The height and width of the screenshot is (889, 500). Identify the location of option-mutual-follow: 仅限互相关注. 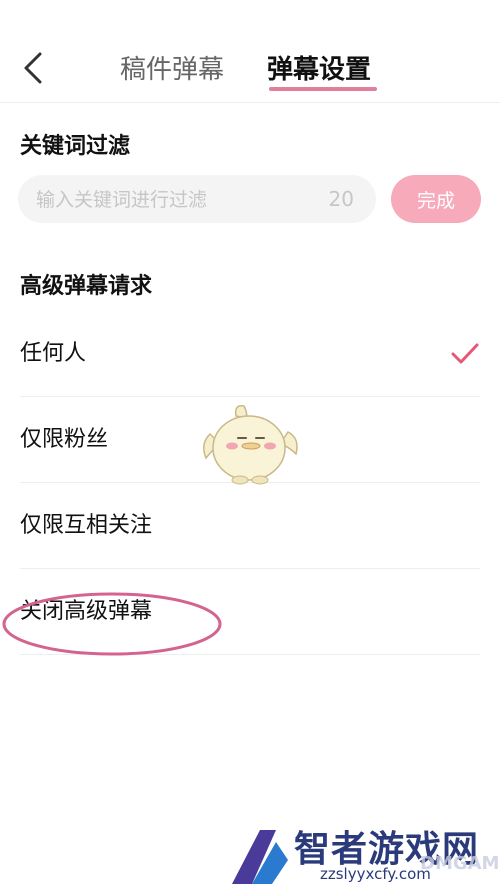
(250, 526).